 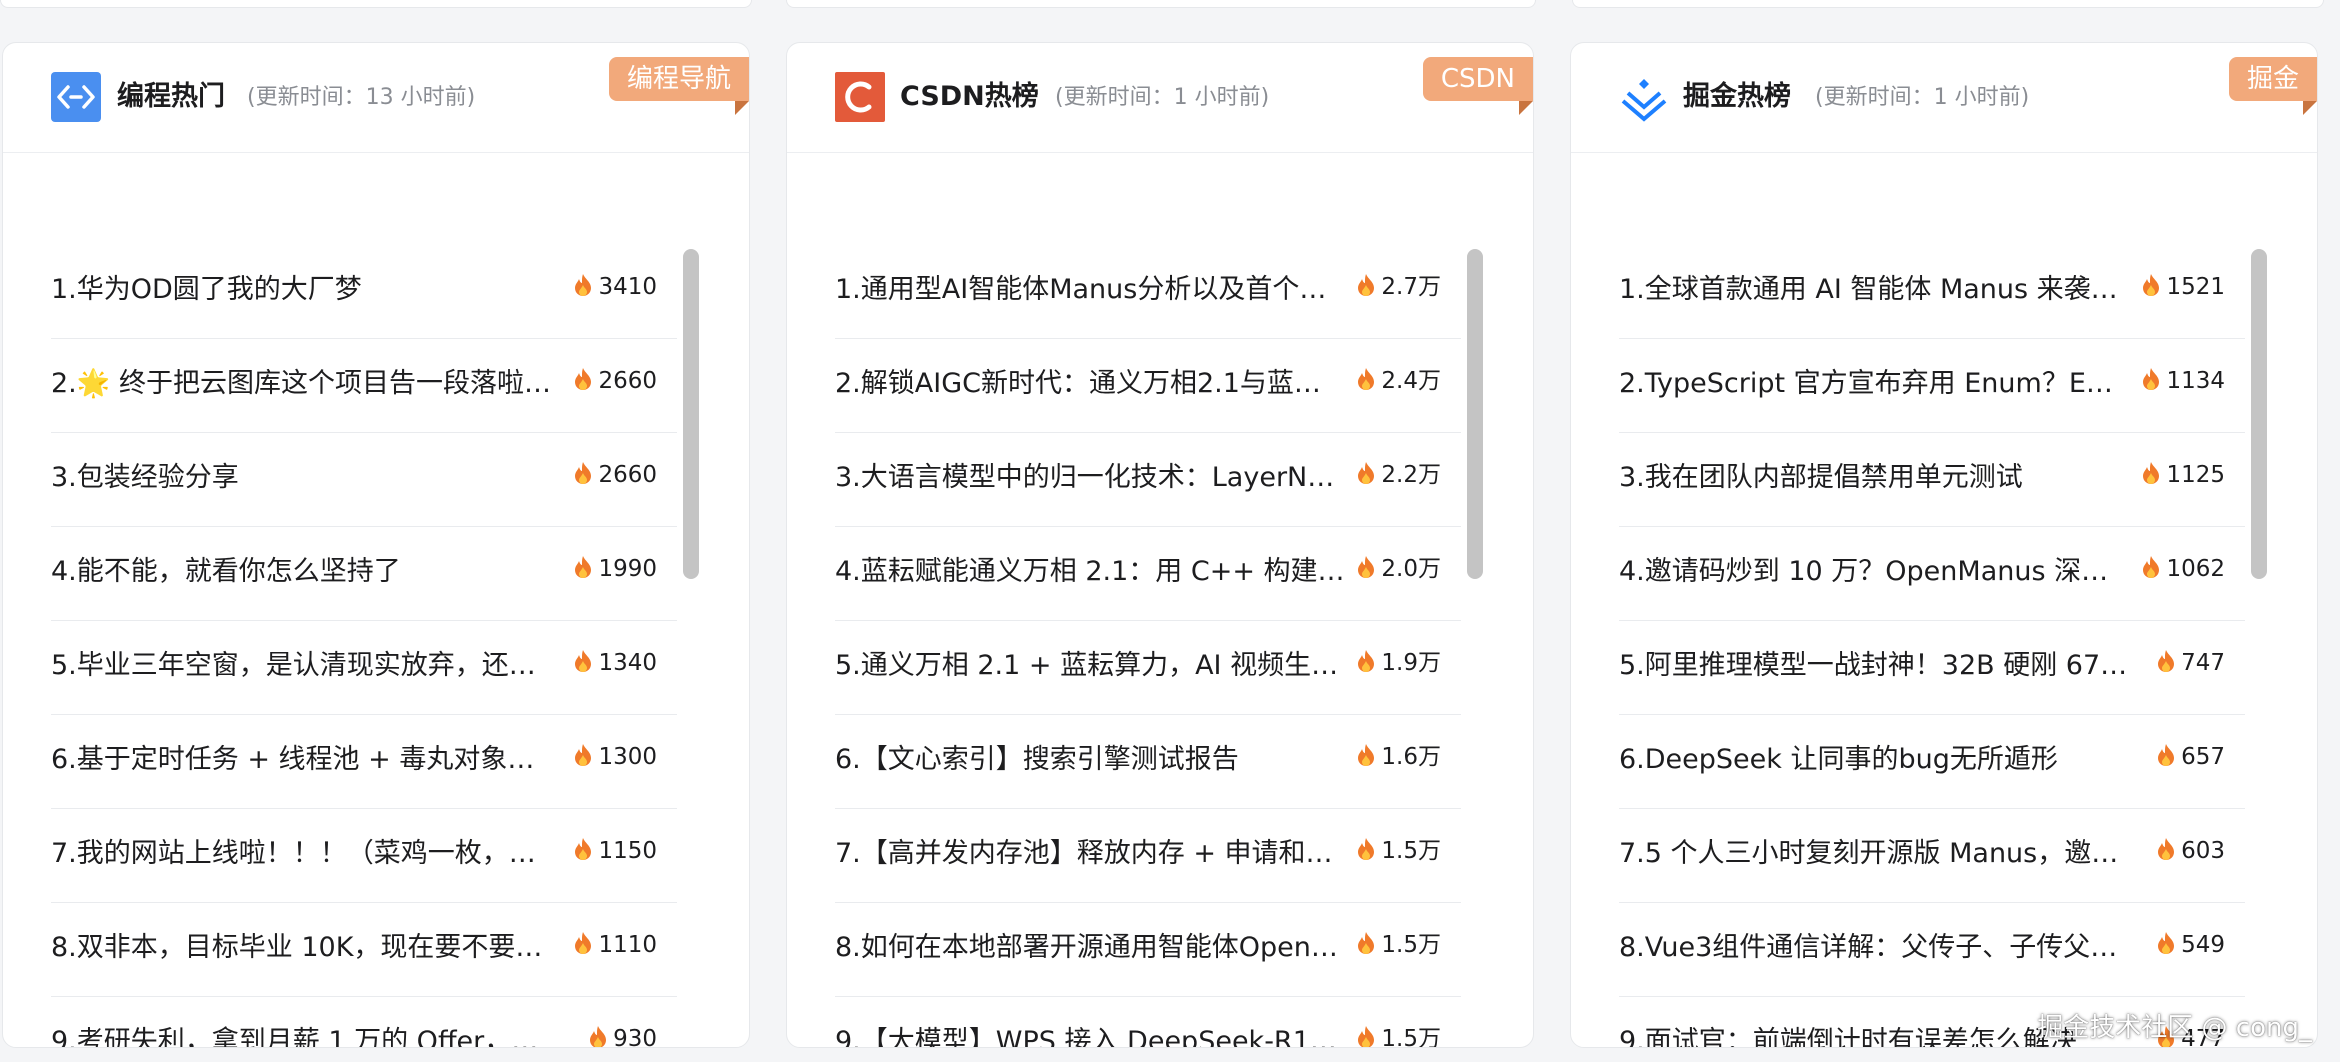 I want to click on list-item: 7.5 个人三小时复刻开源版 Manus，邀请… 603, so click(x=1932, y=856).